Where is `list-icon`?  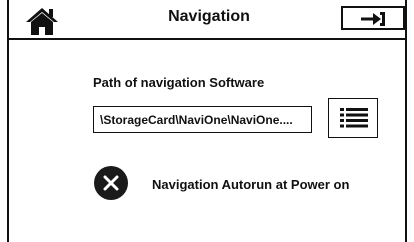 list-icon is located at coordinates (354, 118).